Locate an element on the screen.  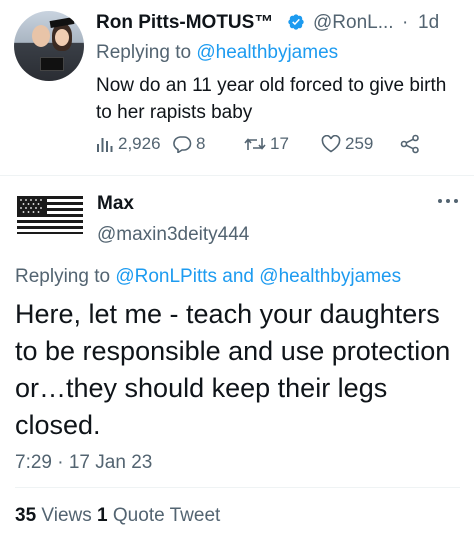
views-metric: 2,926 is located at coordinates (128, 144).